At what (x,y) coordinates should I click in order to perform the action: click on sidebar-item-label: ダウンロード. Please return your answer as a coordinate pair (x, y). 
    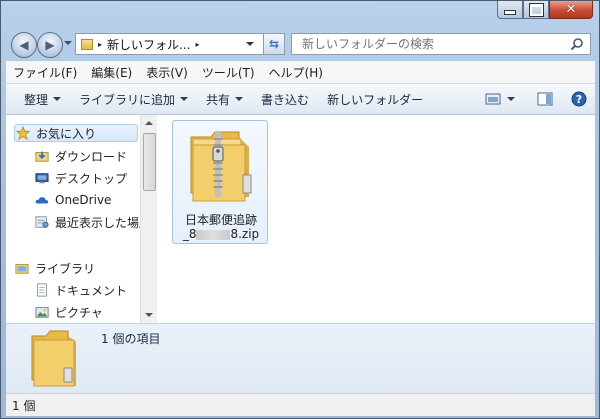
    Looking at the image, I should click on (91, 156).